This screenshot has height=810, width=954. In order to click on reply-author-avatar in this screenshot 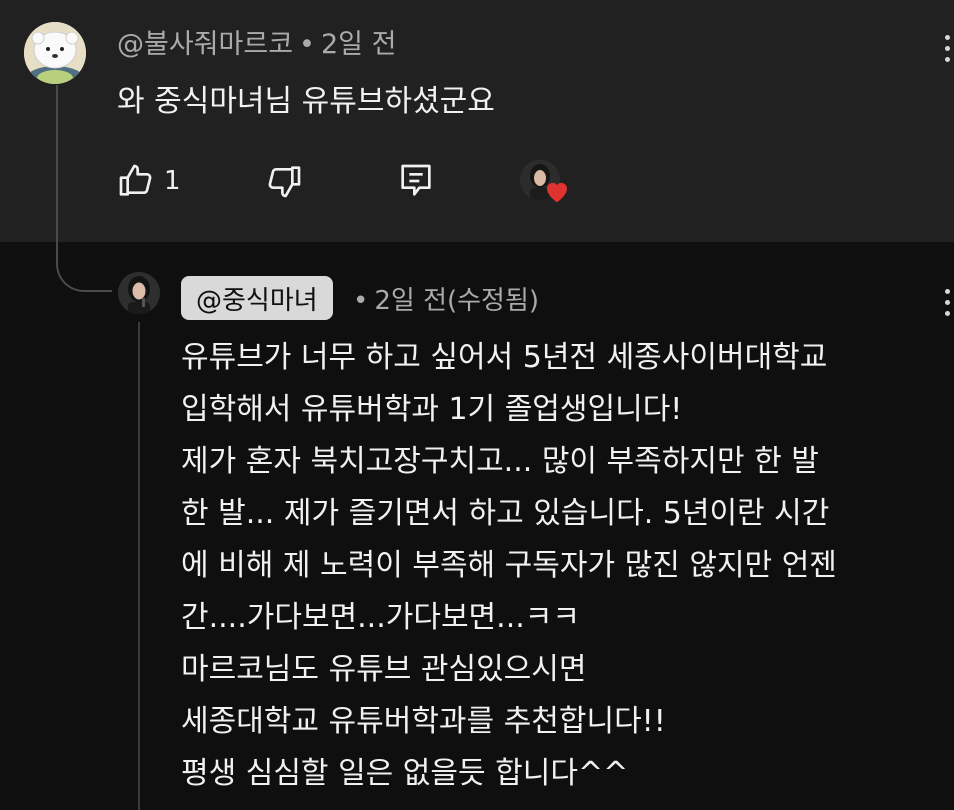, I will do `click(139, 293)`.